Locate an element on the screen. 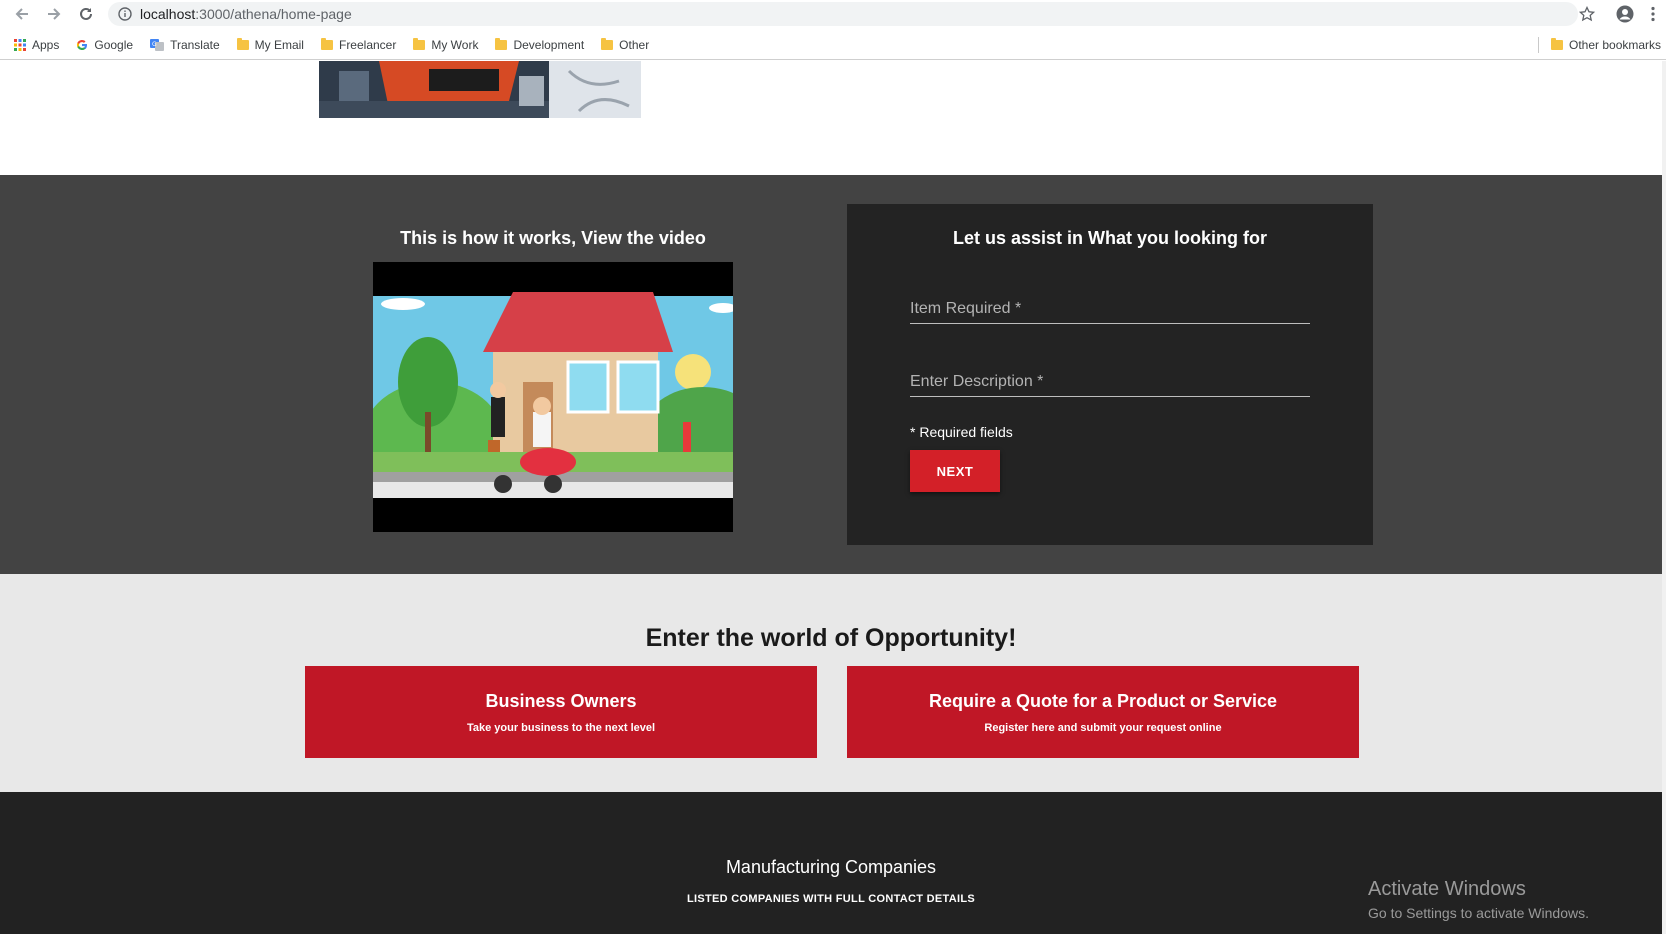  page-scrollbar is located at coordinates (1664, 497).